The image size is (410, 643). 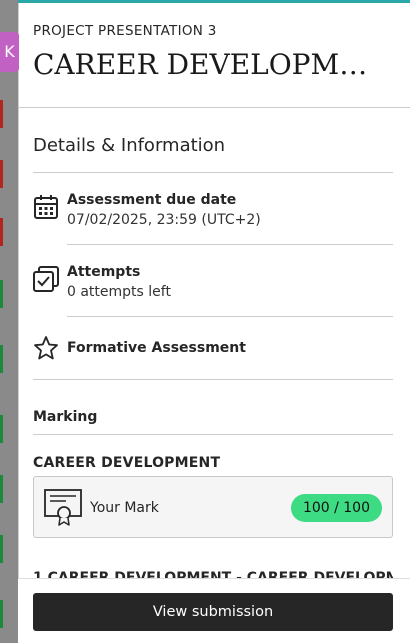 I want to click on your-mark-label: Your Mark, so click(x=124, y=508).